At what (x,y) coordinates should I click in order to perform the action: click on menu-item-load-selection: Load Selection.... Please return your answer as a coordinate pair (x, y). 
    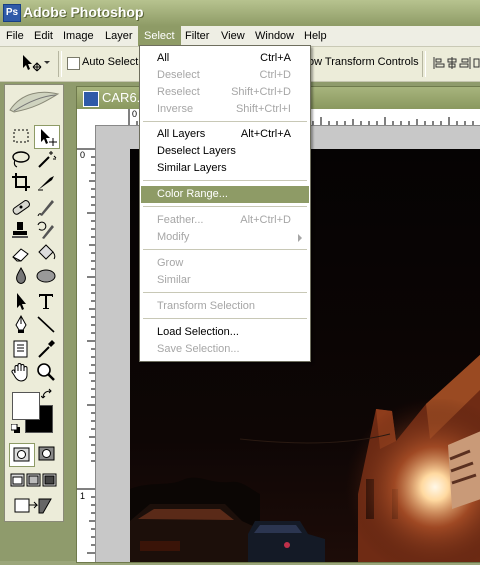
    Looking at the image, I should click on (225, 332).